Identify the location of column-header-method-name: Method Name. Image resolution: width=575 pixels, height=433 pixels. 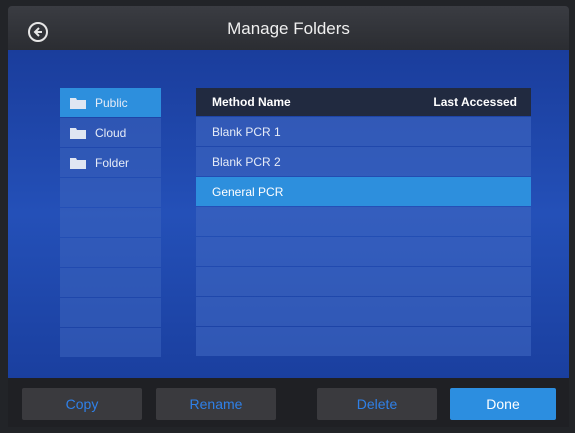
(251, 102).